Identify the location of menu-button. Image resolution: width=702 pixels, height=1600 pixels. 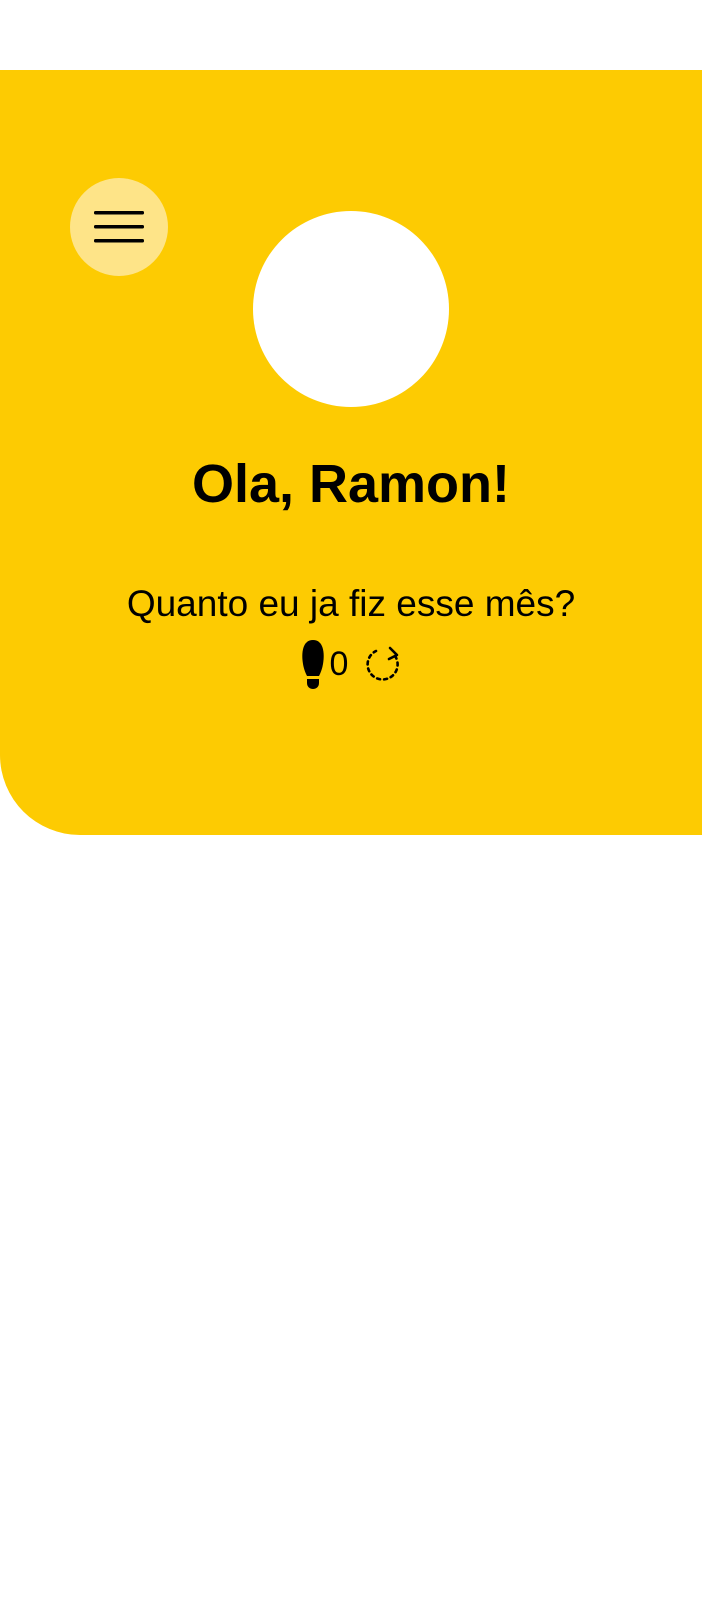
(119, 227).